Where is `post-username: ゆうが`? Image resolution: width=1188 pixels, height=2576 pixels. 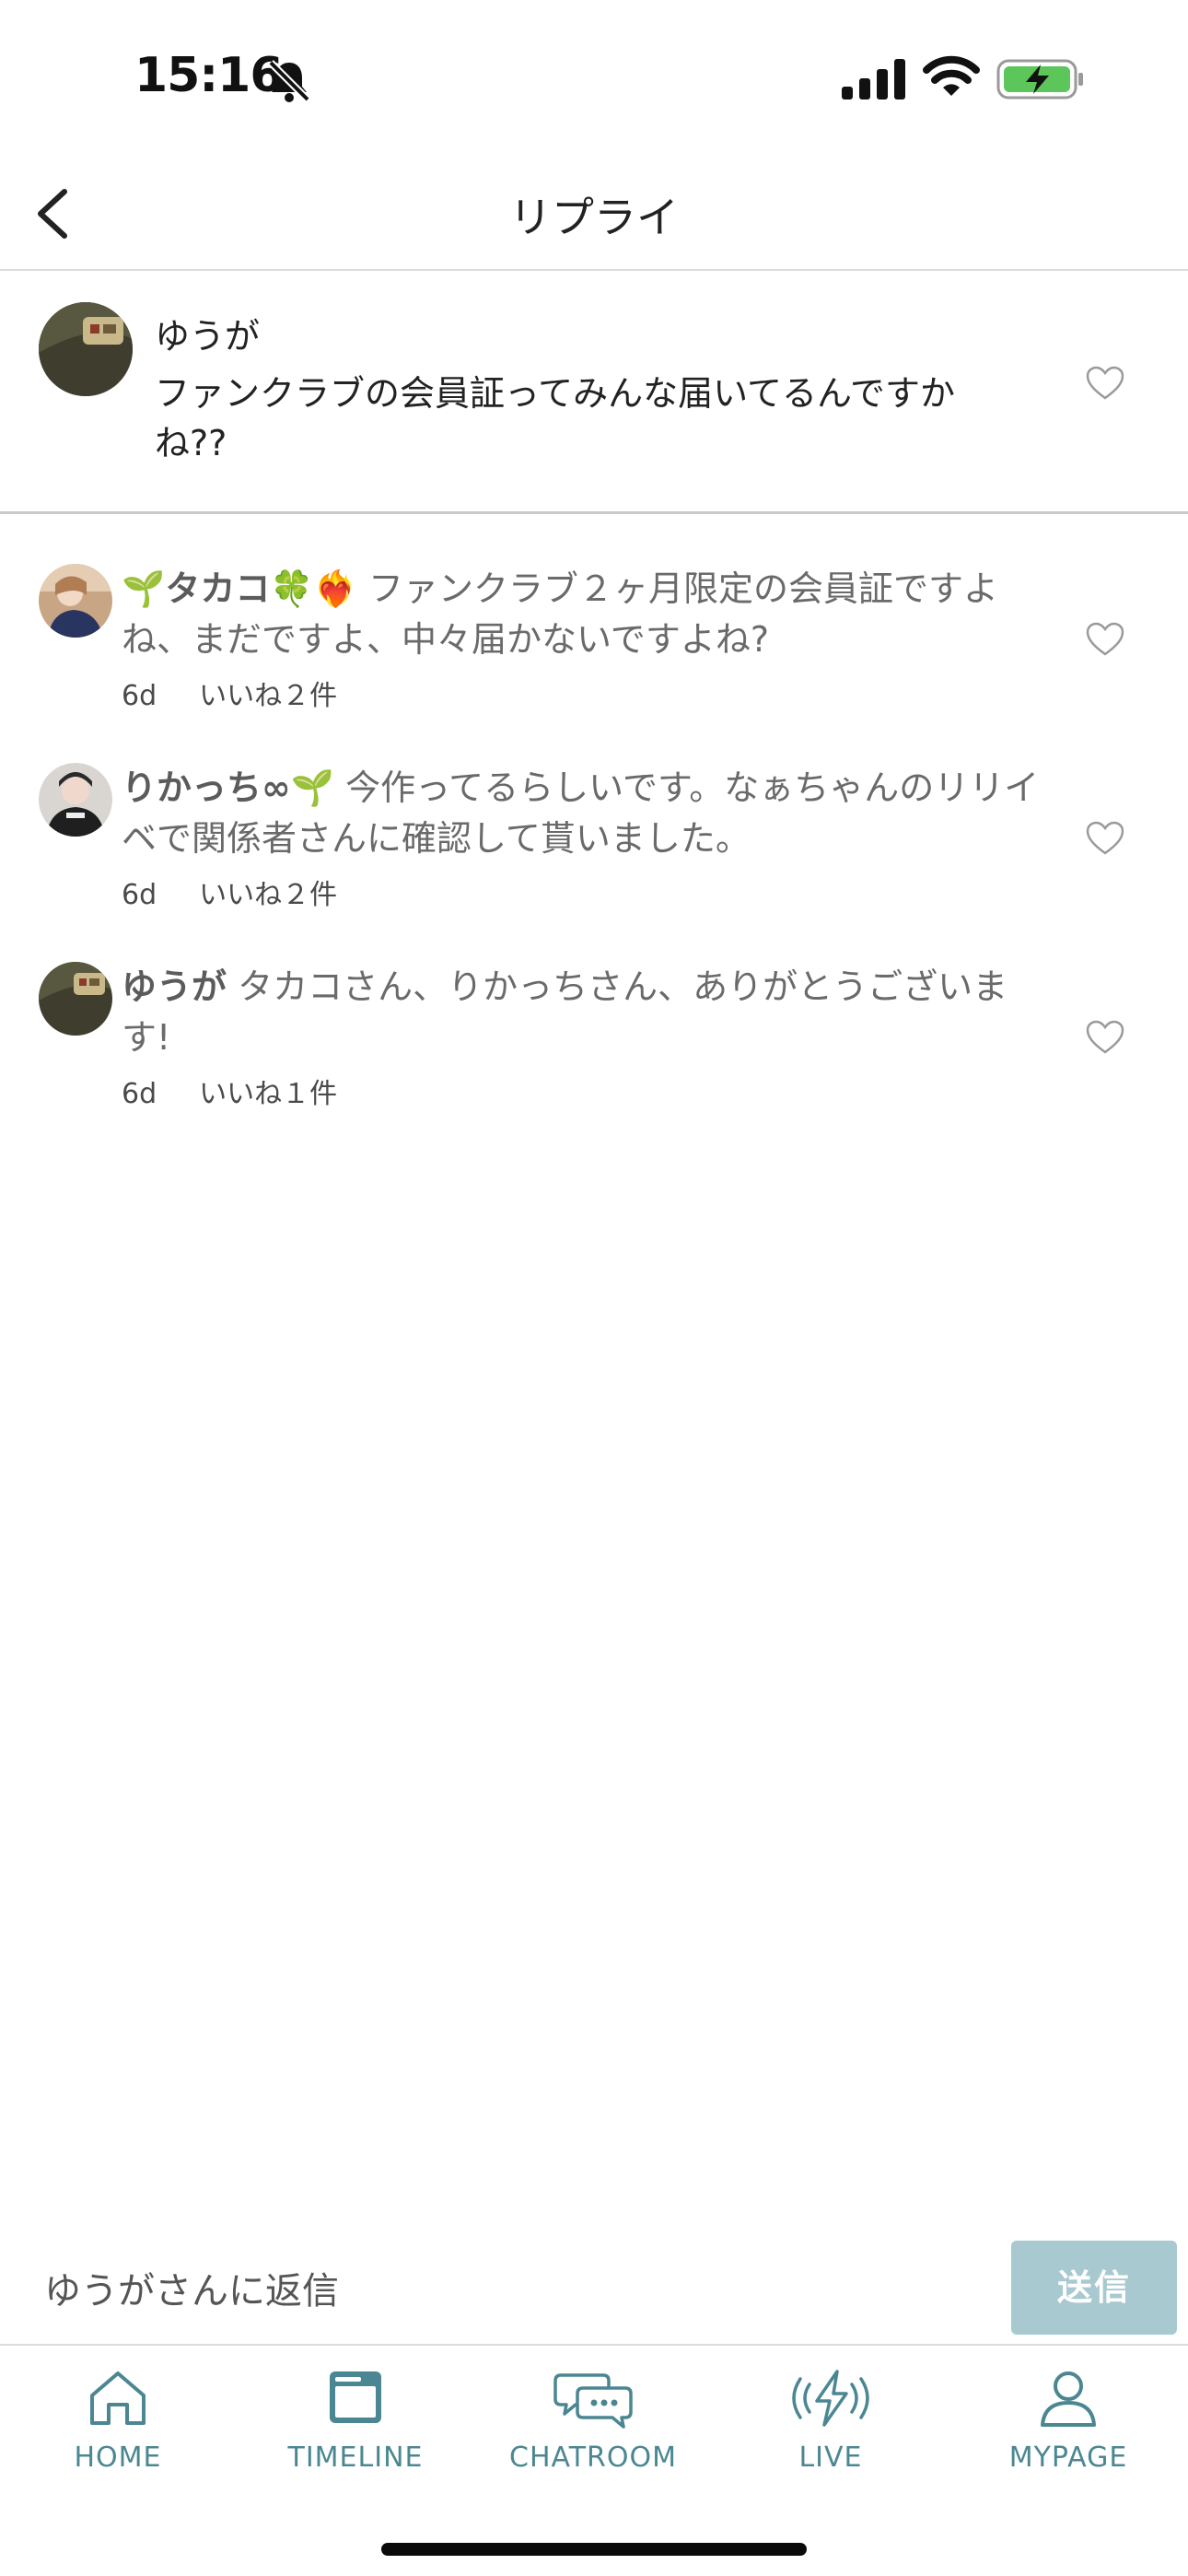 post-username: ゆうが is located at coordinates (207, 333).